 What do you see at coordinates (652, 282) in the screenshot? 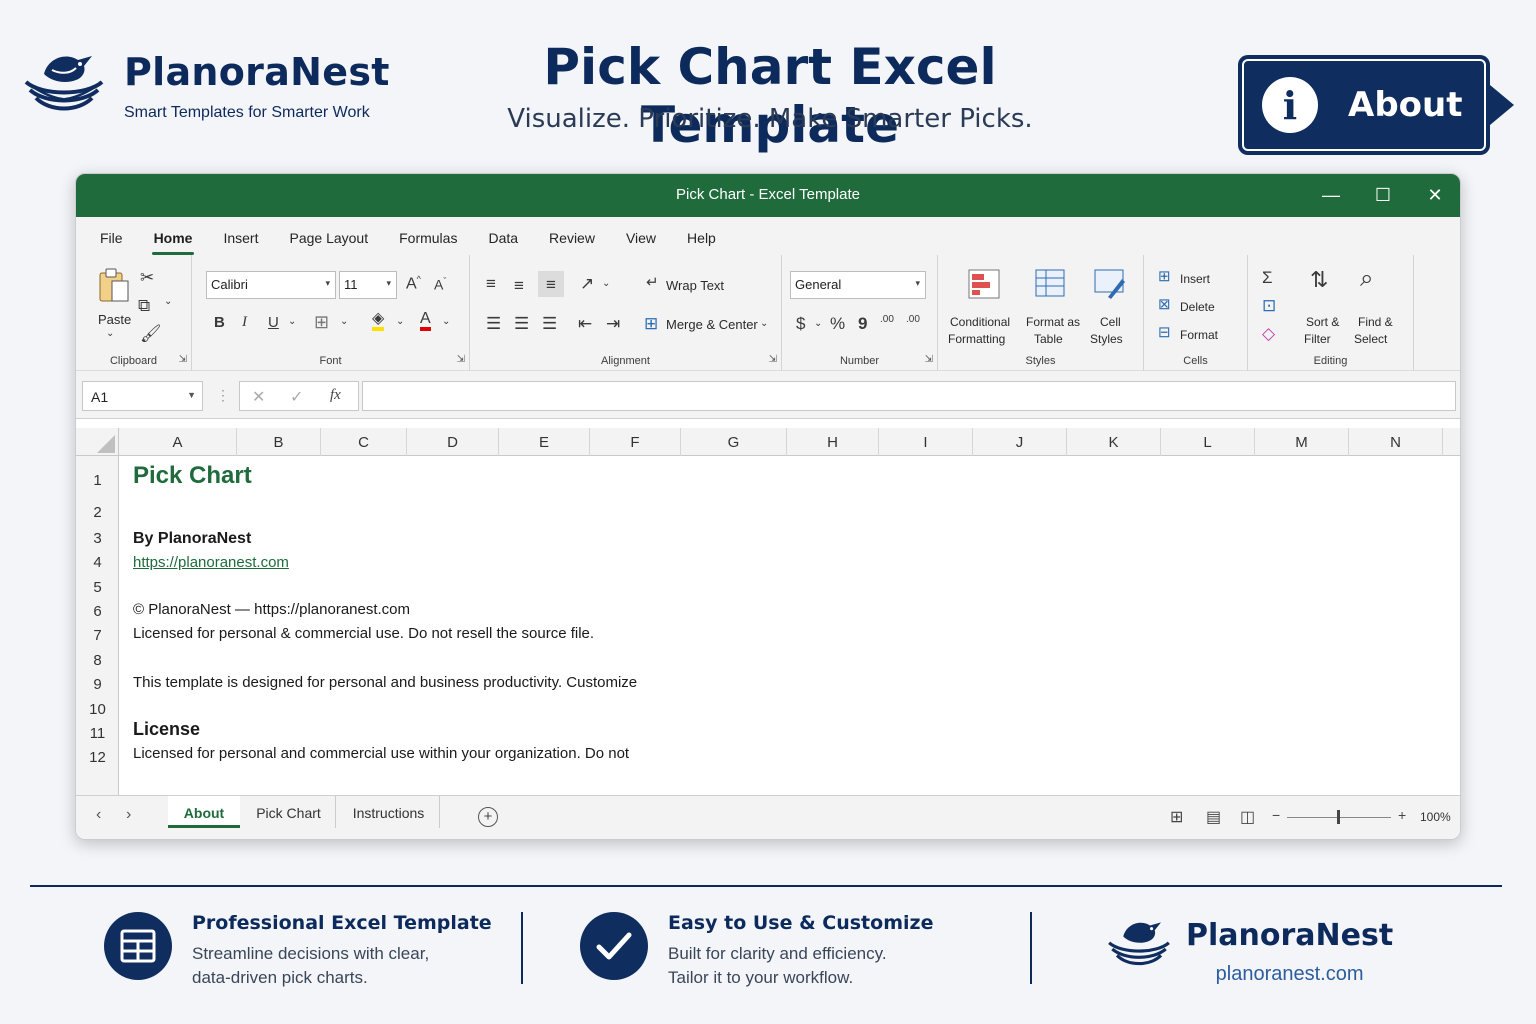
I see `wrap-text-icon: ↵` at bounding box center [652, 282].